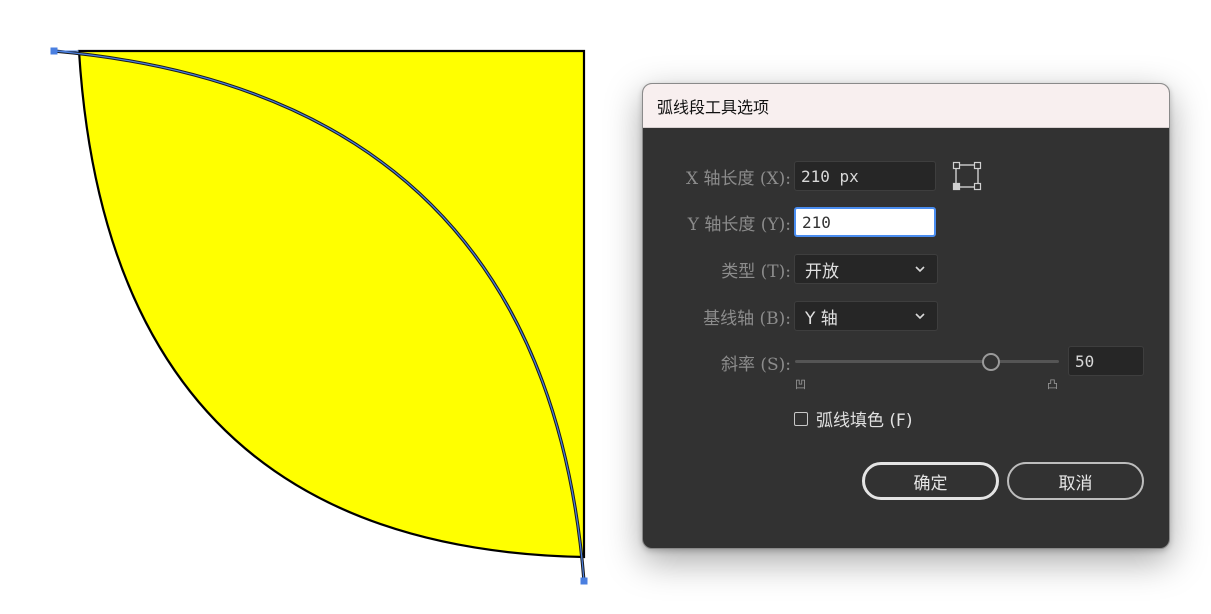  What do you see at coordinates (864, 421) in the screenshot?
I see `fill-arc-label: 弧线填色 (F)` at bounding box center [864, 421].